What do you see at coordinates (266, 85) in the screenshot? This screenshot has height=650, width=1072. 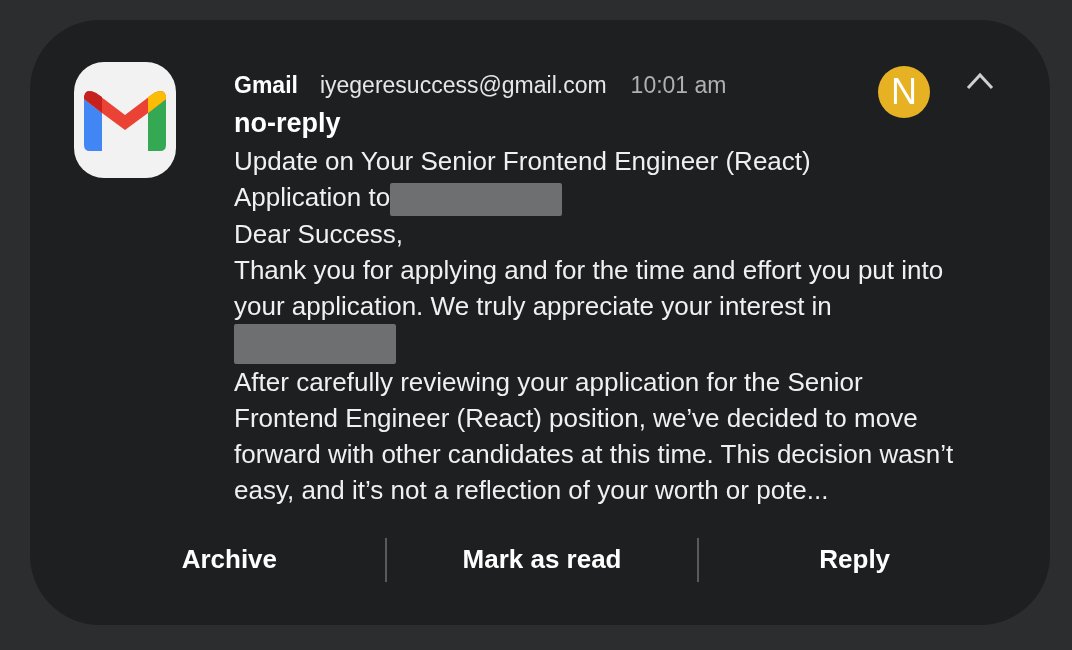 I see `app-name: Gmail` at bounding box center [266, 85].